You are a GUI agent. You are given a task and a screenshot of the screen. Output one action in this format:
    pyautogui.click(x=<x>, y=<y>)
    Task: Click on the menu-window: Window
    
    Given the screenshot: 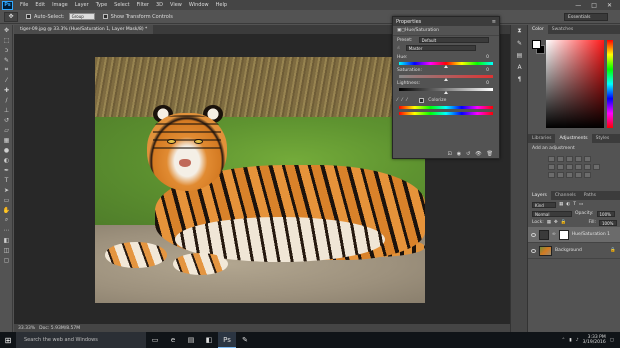 What is the action you would take?
    pyautogui.click(x=199, y=5)
    